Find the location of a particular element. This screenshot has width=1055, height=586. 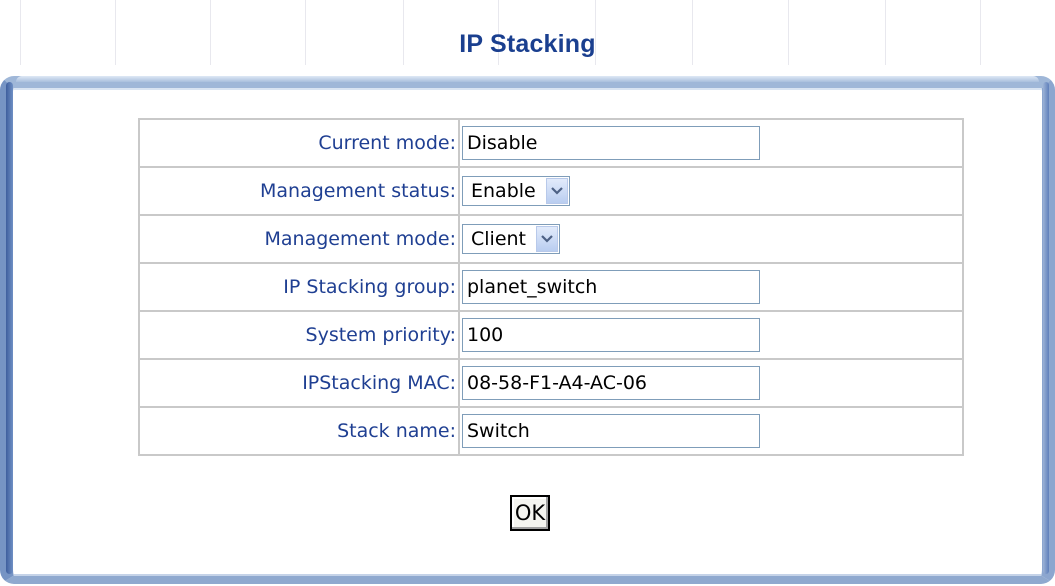

system-priority-field is located at coordinates (611, 335).